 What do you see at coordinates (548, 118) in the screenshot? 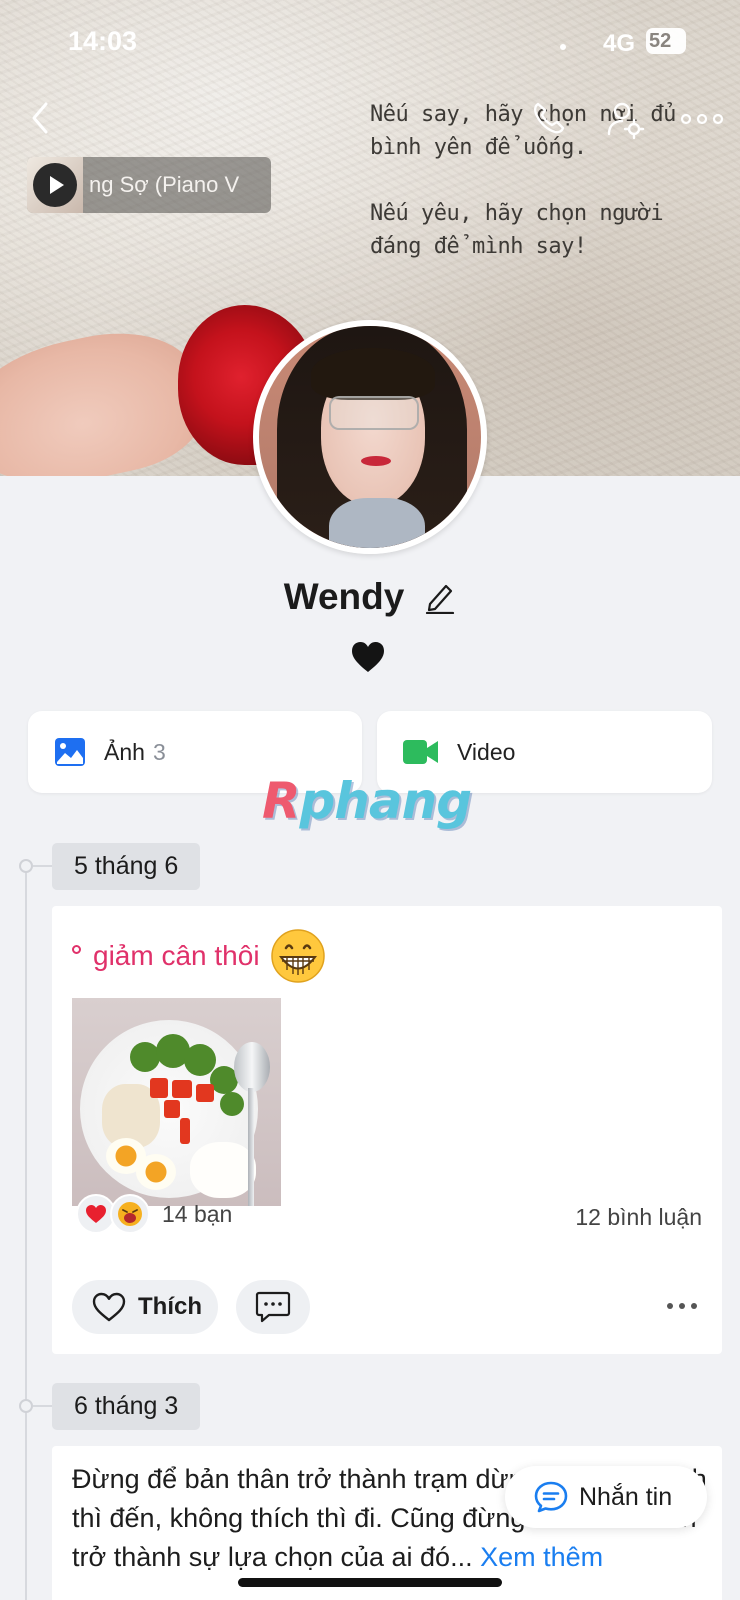
I see `phone-icon` at bounding box center [548, 118].